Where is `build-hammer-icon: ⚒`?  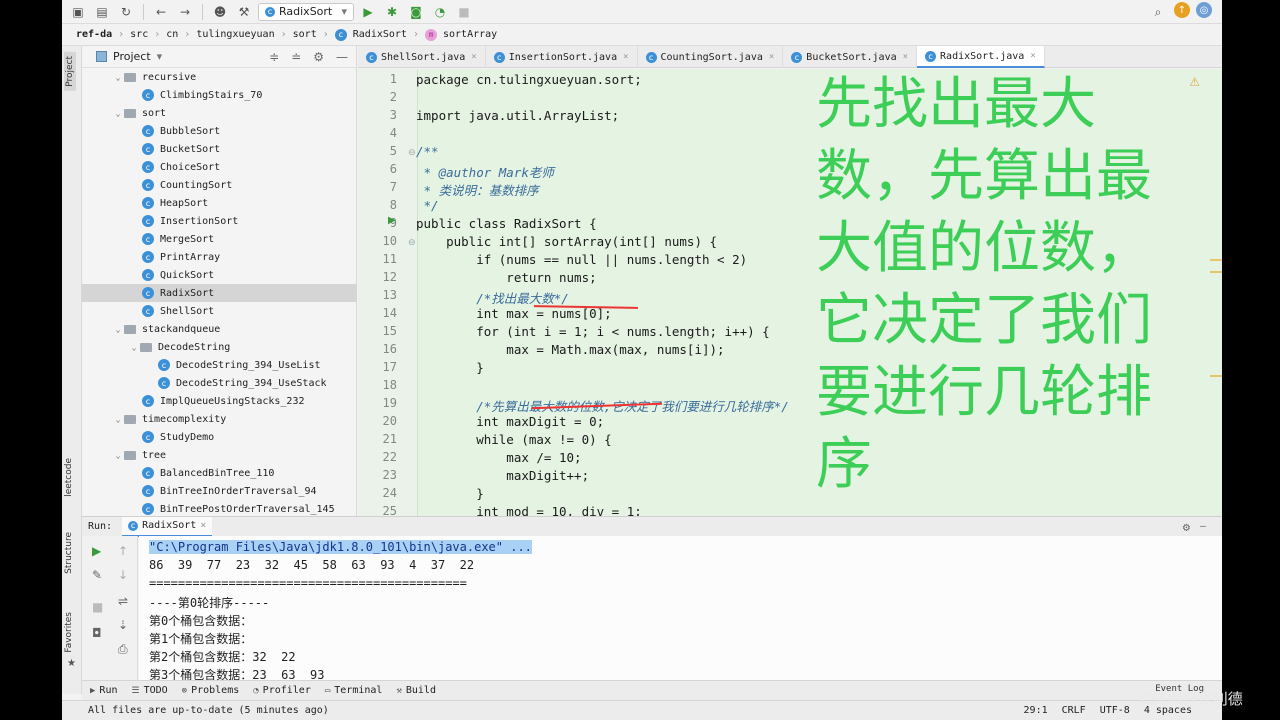
build-hammer-icon: ⚒ is located at coordinates (244, 12).